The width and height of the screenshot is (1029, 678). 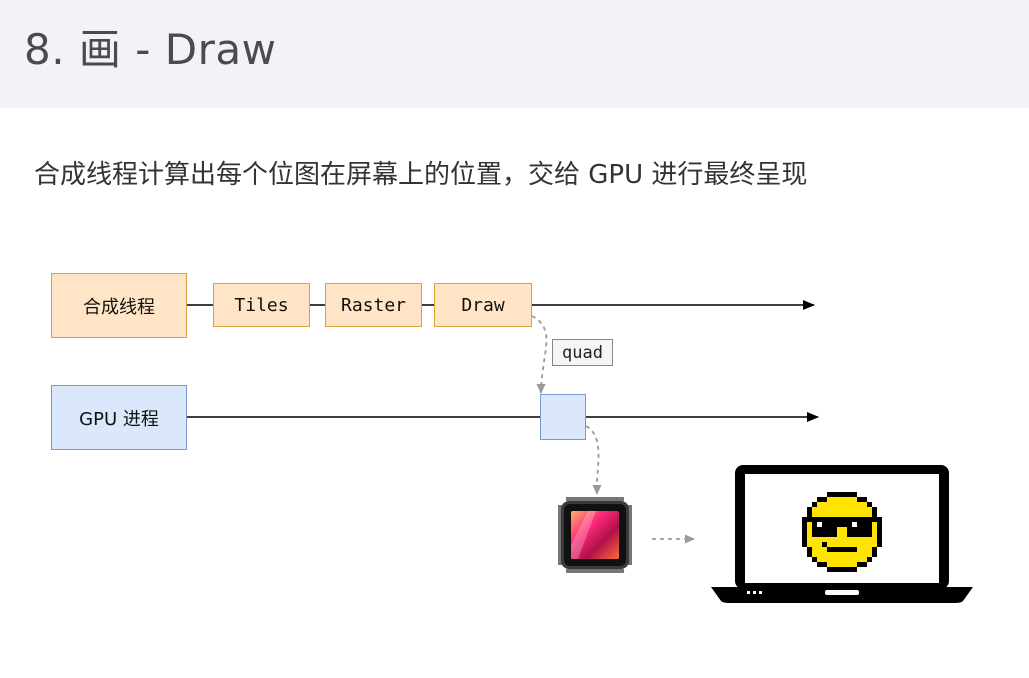 I want to click on gpu-chip-icon, so click(x=595, y=535).